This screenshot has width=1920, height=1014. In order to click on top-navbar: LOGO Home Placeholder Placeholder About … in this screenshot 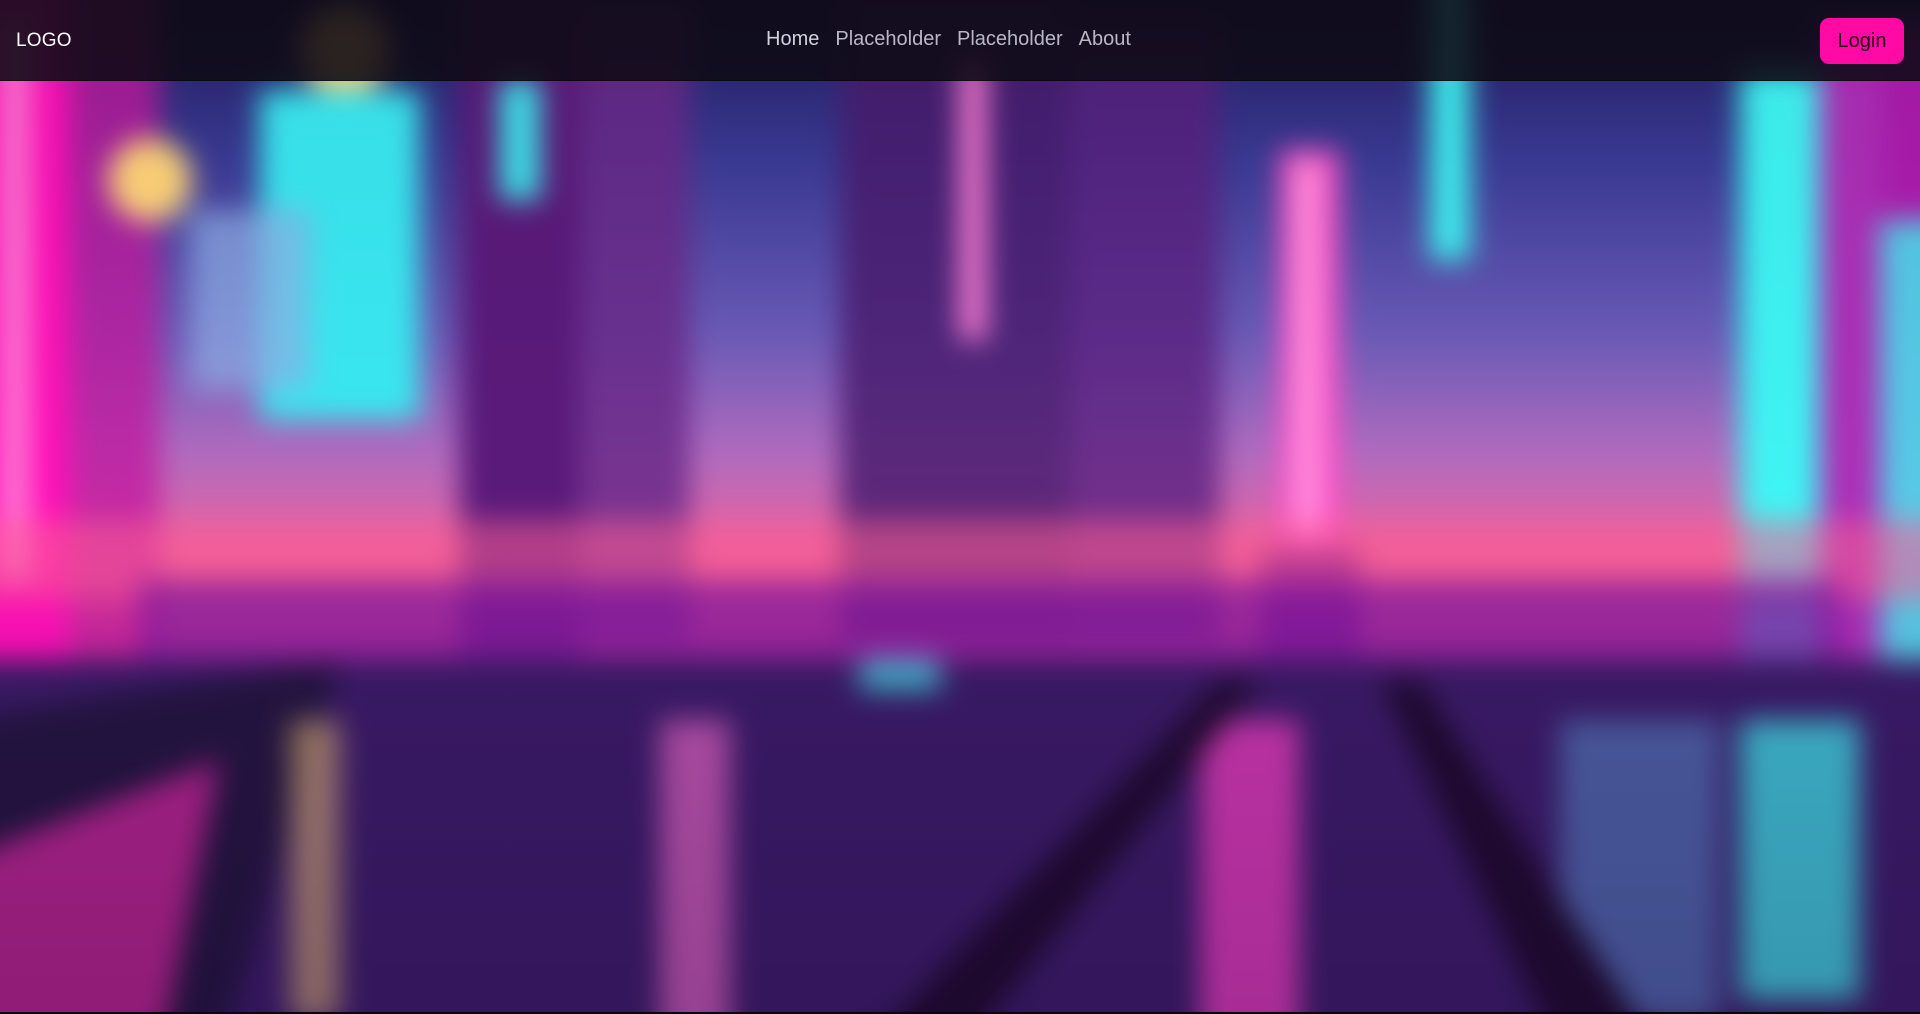, I will do `click(960, 40)`.